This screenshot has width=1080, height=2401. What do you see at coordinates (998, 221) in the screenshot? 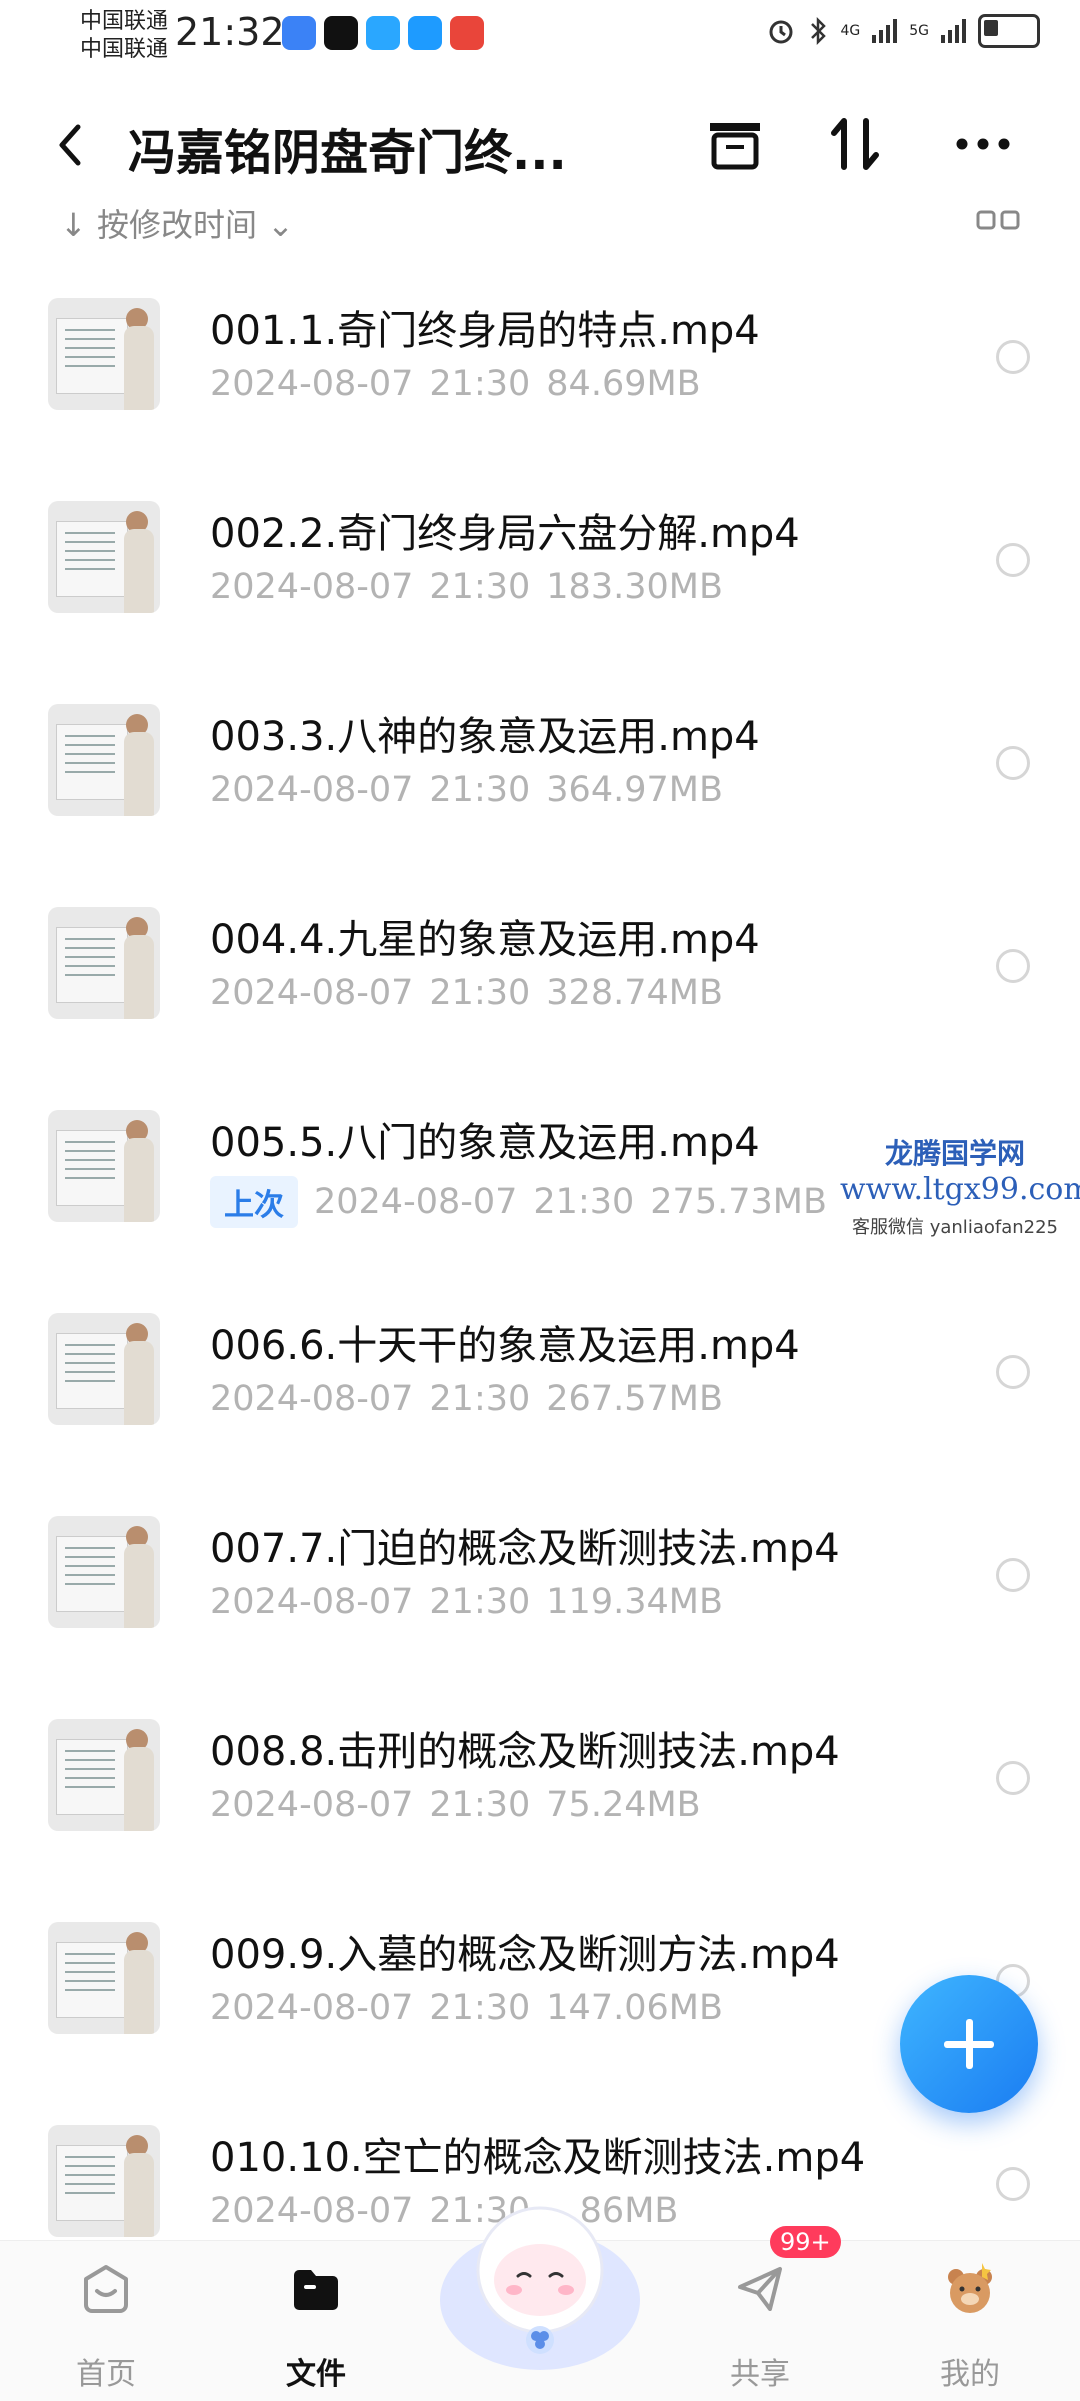
I see `grid-view-icon` at bounding box center [998, 221].